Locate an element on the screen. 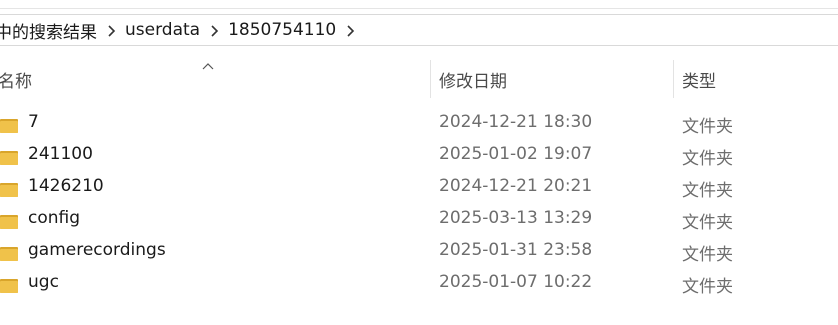 The width and height of the screenshot is (838, 325). column-header-date-label: 修改日期 is located at coordinates (473, 81).